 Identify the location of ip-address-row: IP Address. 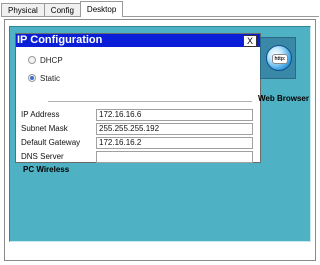
(137, 115).